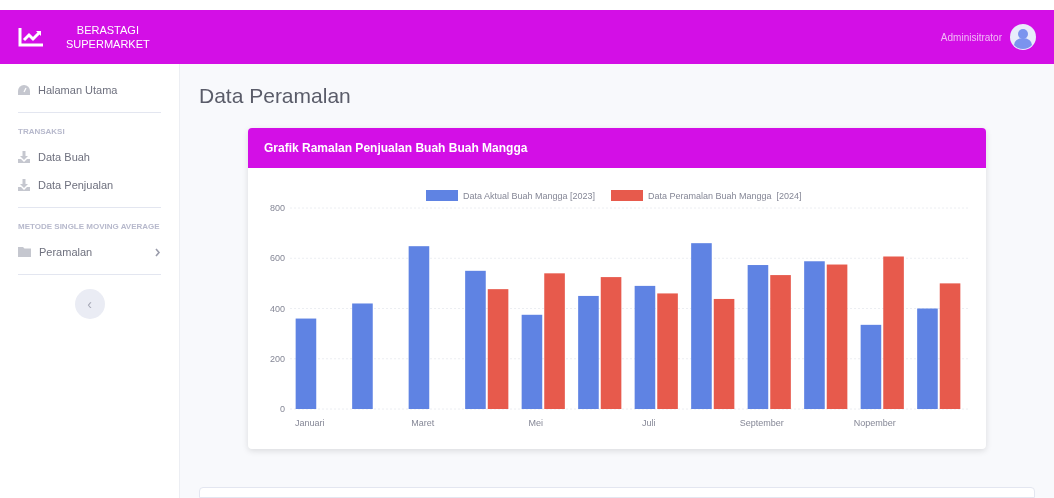 The width and height of the screenshot is (1054, 498). Describe the element at coordinates (277, 258) in the screenshot. I see `y-axis-label: 600` at that location.